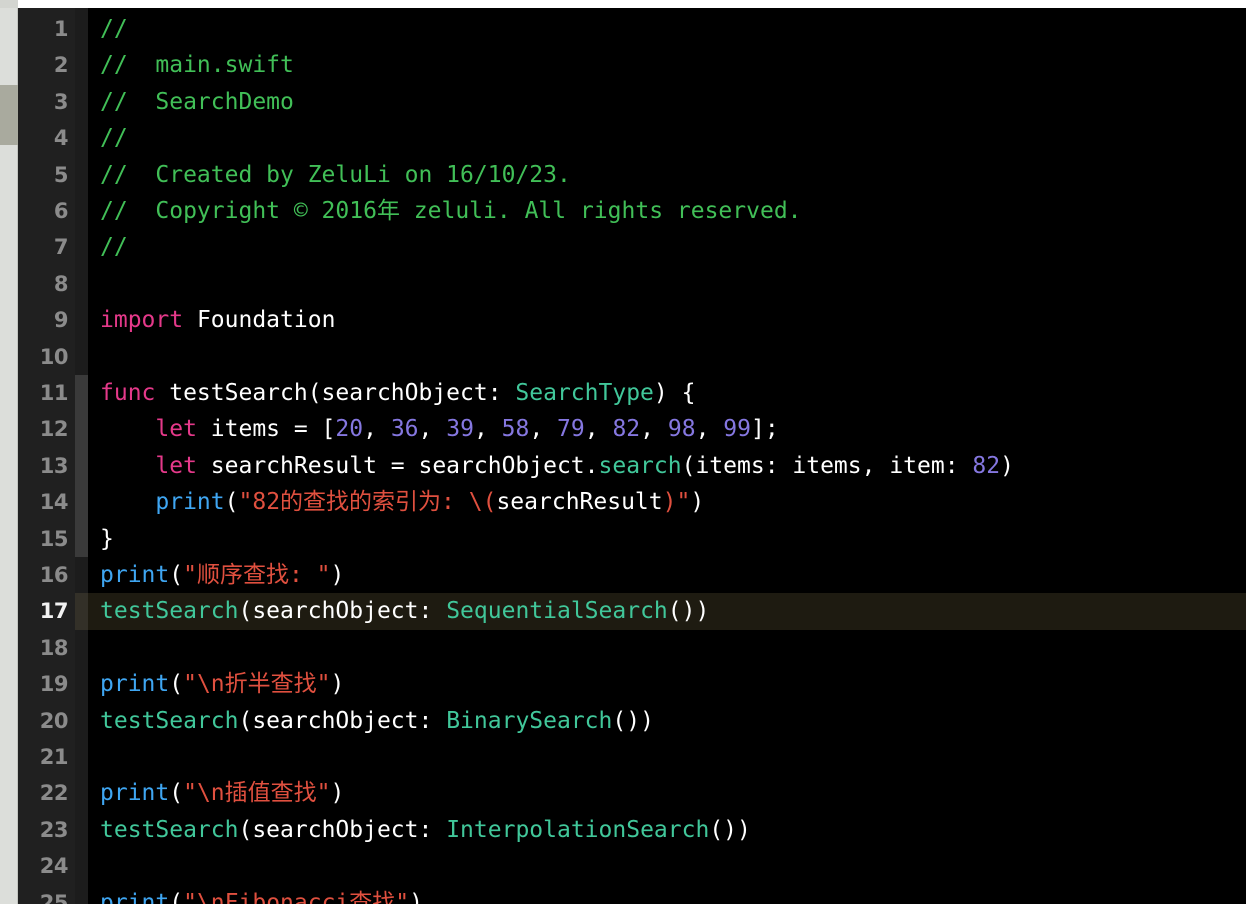  What do you see at coordinates (43, 648) in the screenshot?
I see `line-number-18: 18` at bounding box center [43, 648].